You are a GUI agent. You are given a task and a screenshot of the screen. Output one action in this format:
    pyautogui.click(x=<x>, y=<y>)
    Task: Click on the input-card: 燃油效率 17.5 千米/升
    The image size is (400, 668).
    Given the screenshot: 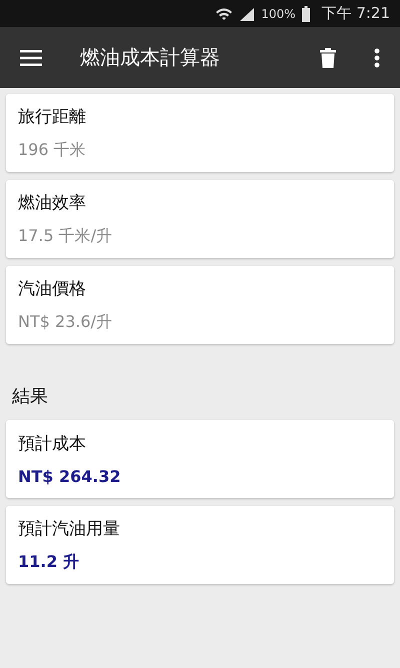 What is the action you would take?
    pyautogui.click(x=200, y=219)
    